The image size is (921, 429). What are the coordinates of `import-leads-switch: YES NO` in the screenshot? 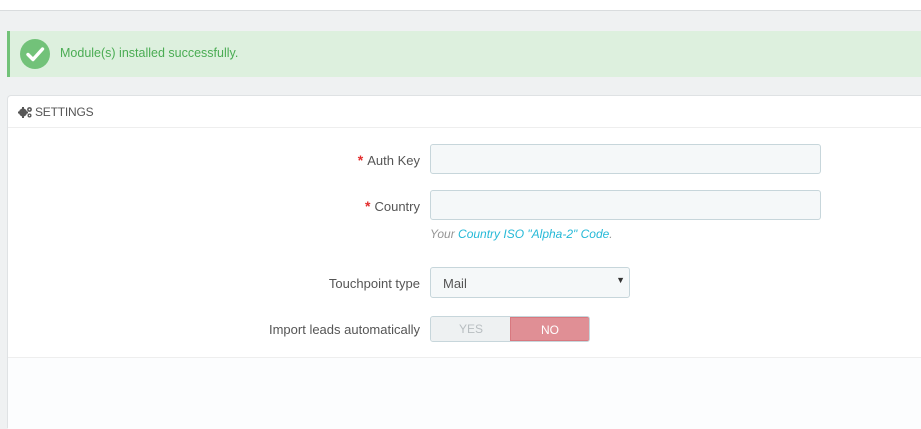 It's located at (510, 329).